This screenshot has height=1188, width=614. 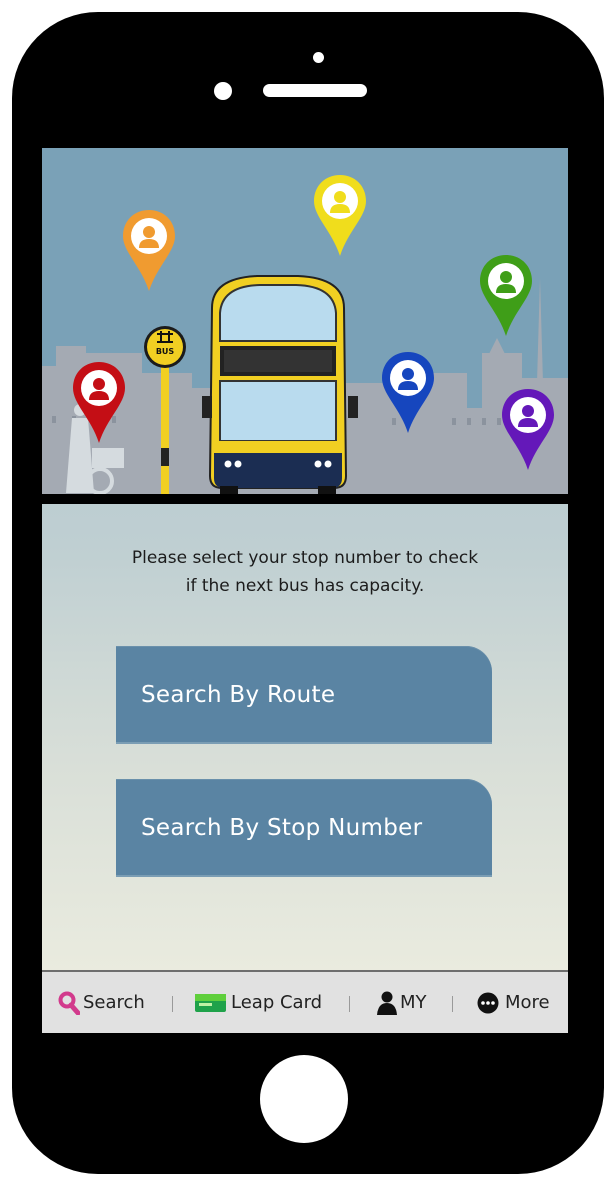 I want to click on tab-search: Search, so click(x=101, y=1002).